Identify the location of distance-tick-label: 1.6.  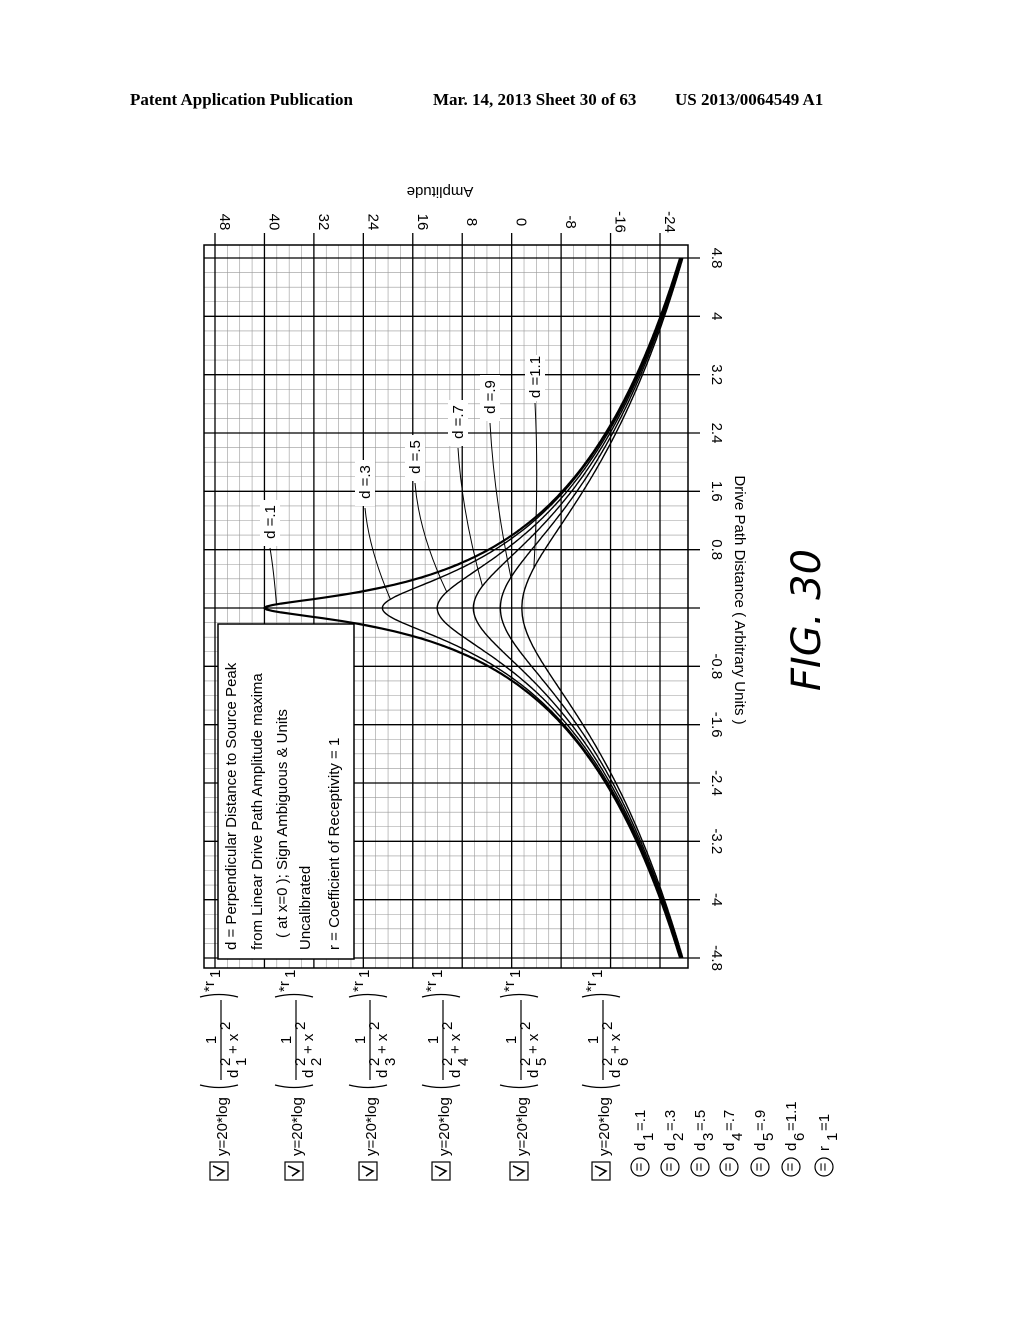
(716, 491).